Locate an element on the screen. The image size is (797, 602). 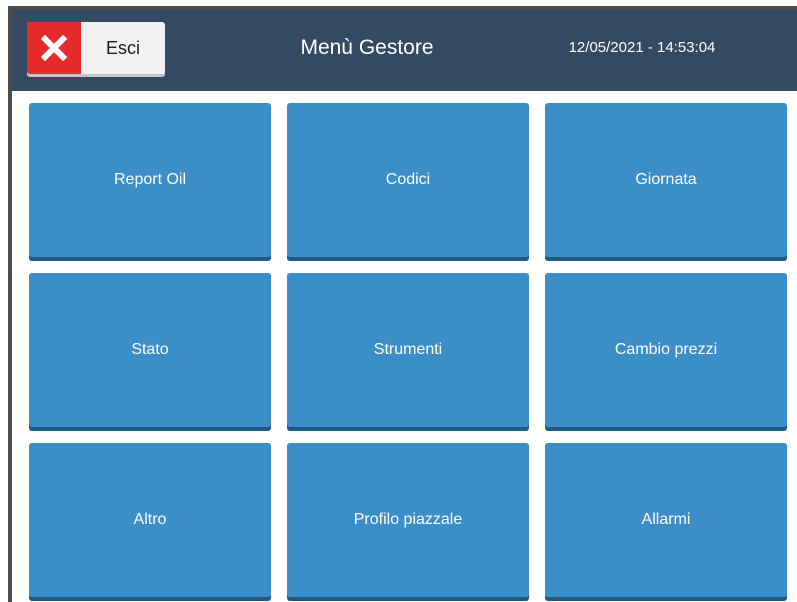
tile-label: Stato is located at coordinates (150, 349).